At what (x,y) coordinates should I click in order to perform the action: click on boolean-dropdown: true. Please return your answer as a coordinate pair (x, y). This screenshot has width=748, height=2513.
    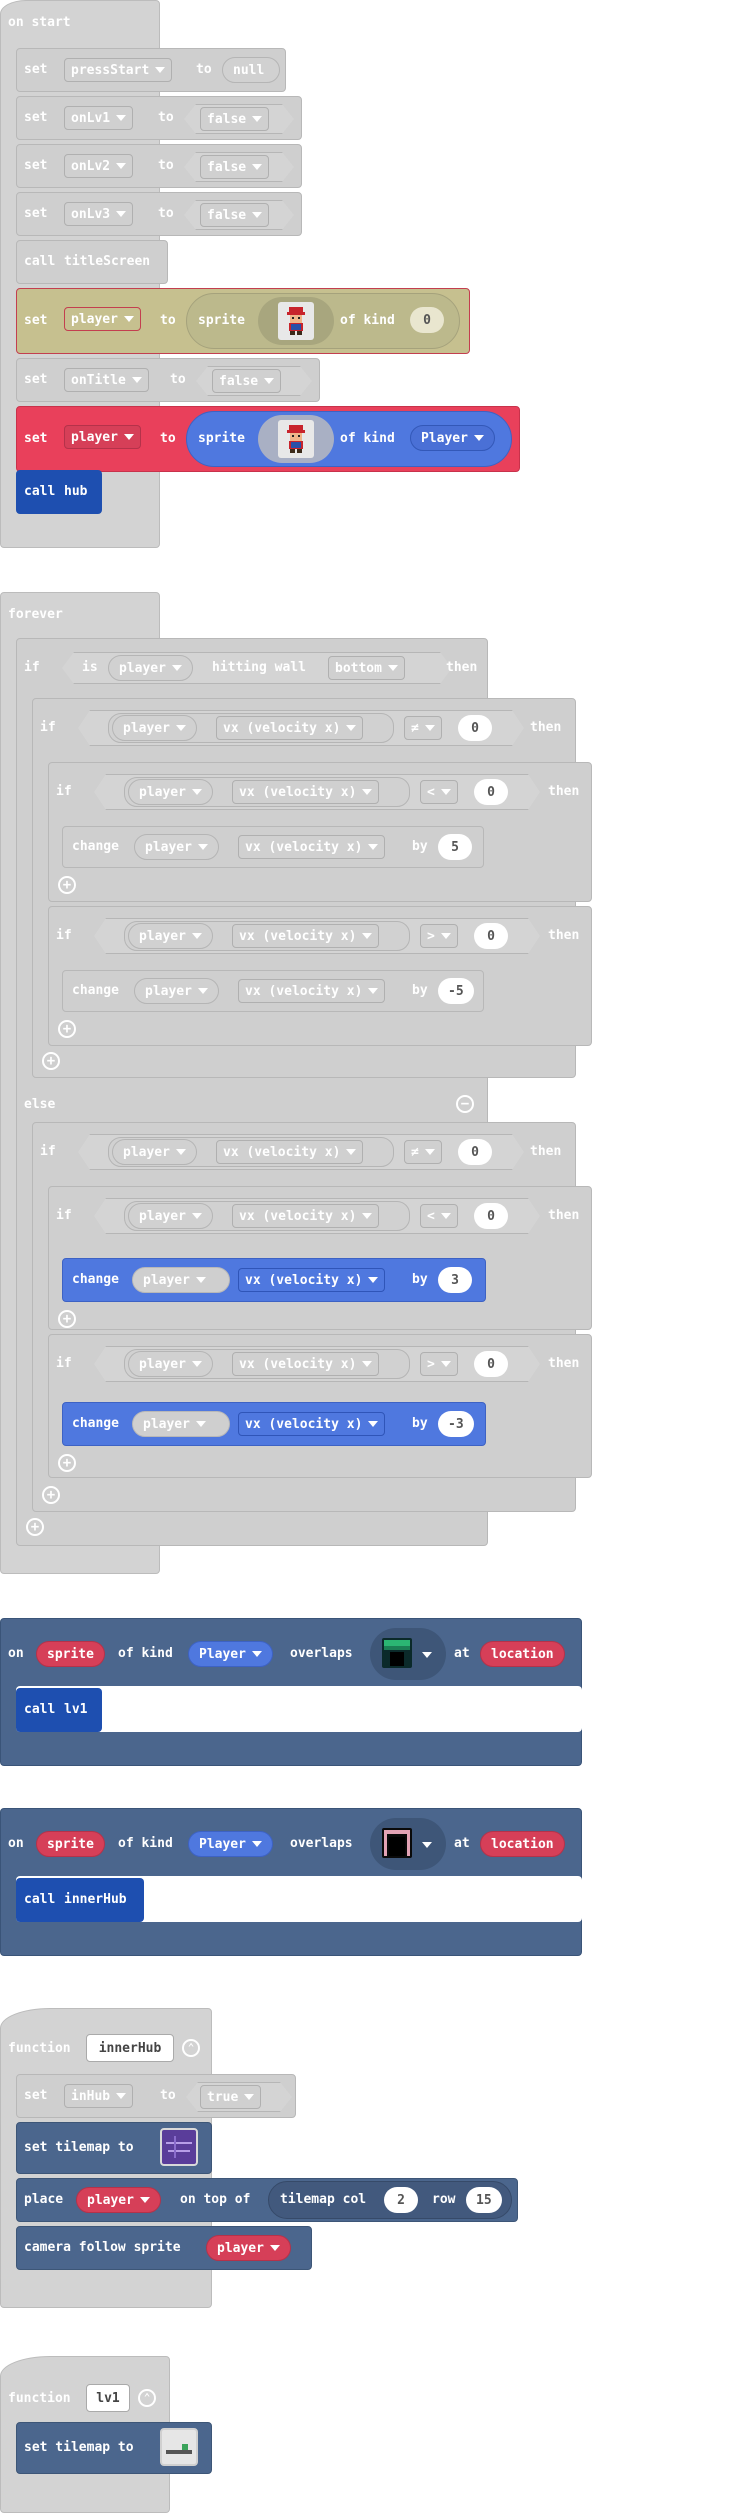
    Looking at the image, I should click on (231, 2097).